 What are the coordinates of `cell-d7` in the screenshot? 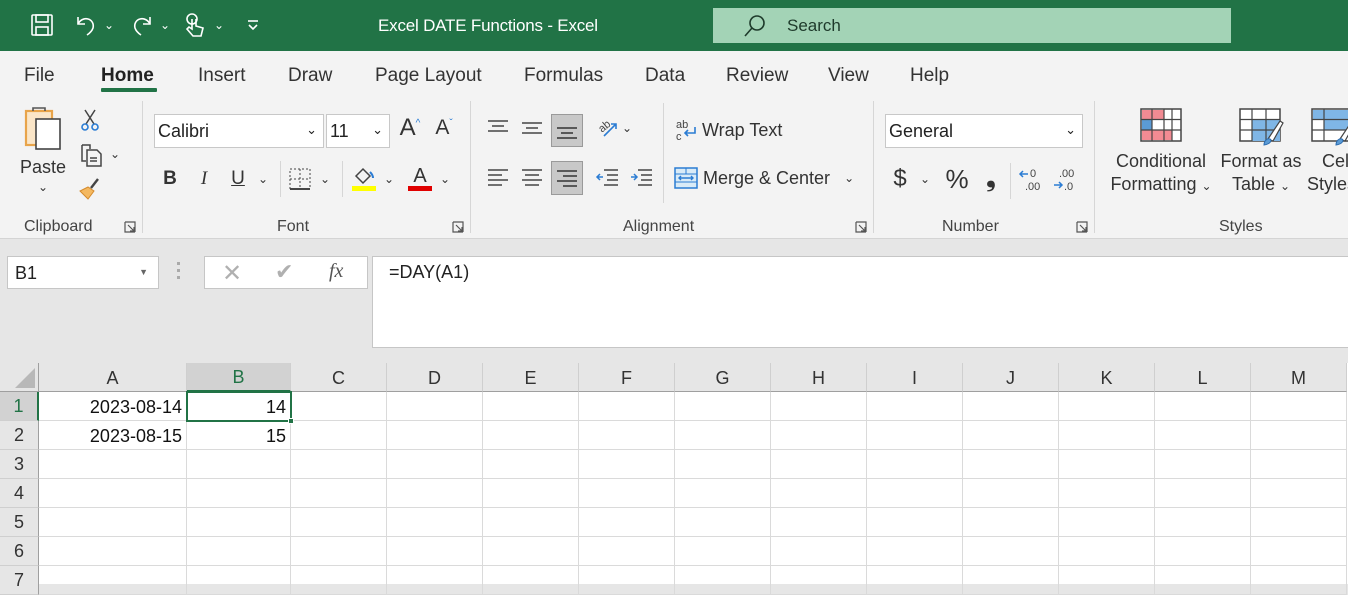 It's located at (435, 580).